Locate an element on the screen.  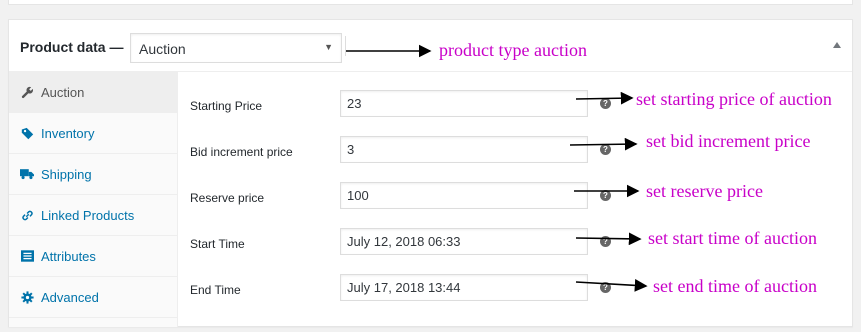
collapse-toggle-icon is located at coordinates (837, 45).